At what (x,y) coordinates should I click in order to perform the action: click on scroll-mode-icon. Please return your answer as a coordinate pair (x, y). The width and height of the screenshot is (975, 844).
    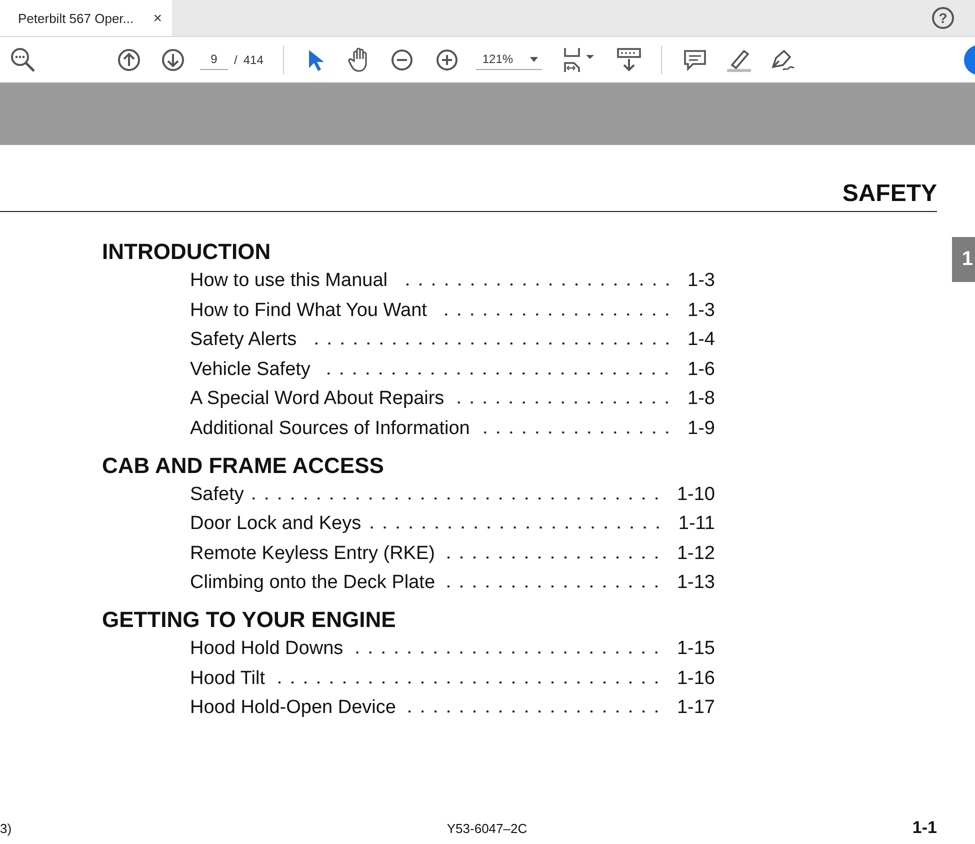
    Looking at the image, I should click on (629, 59).